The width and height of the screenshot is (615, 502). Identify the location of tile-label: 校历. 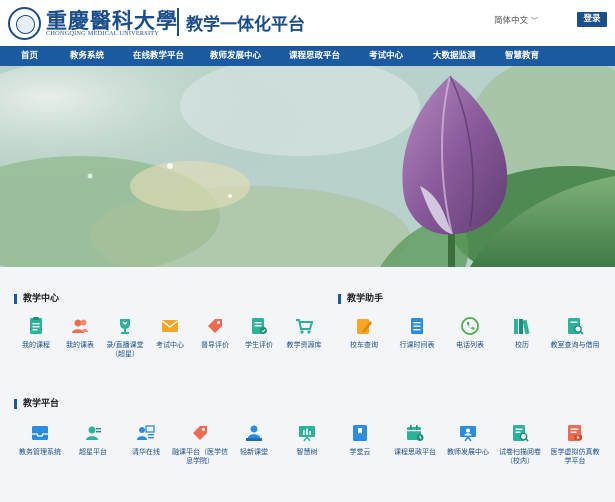
(522, 345).